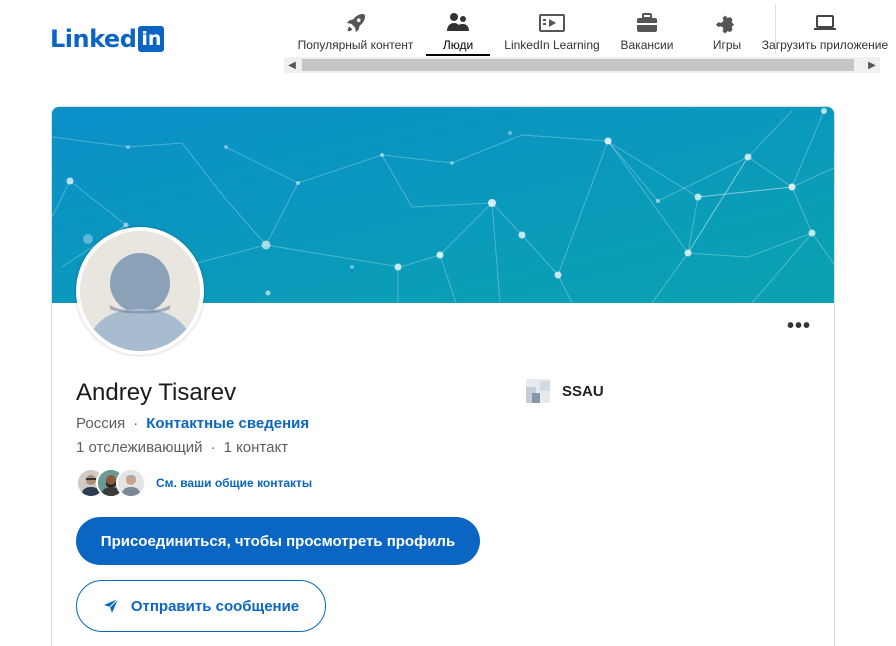 Image resolution: width=896 pixels, height=646 pixels. What do you see at coordinates (292, 65) in the screenshot?
I see `scroll-left-icon: ◀` at bounding box center [292, 65].